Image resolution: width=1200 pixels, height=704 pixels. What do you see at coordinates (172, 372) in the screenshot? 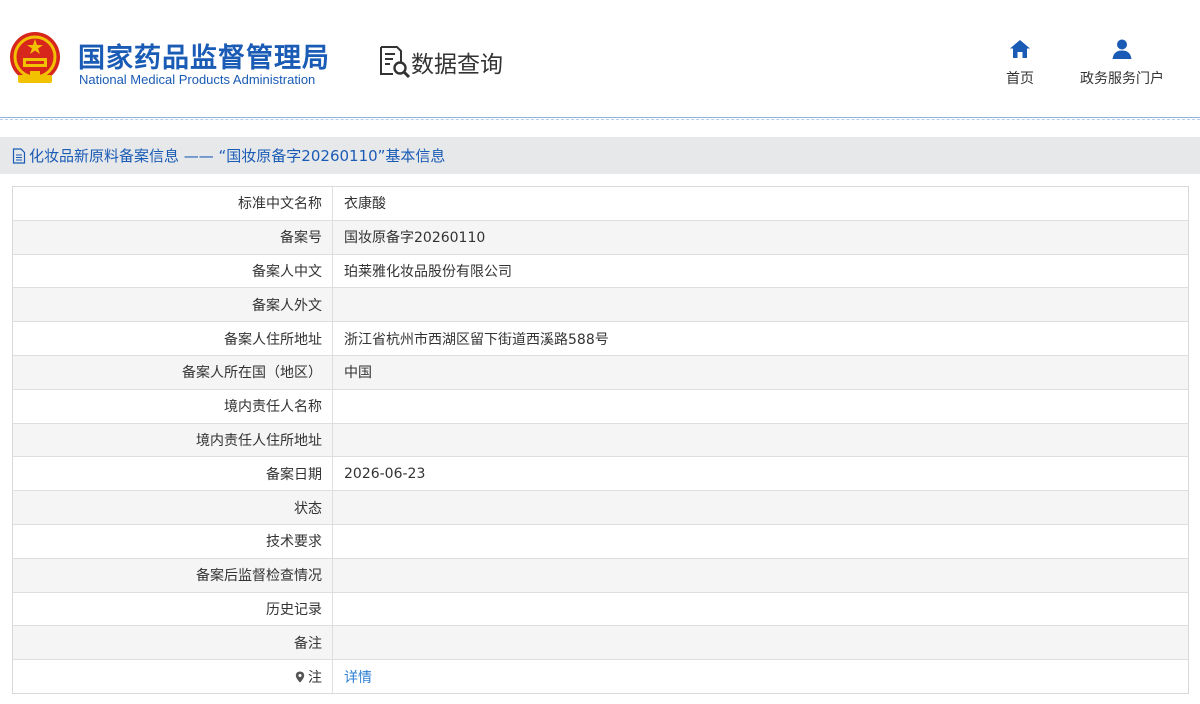
I see `row-label: 备案人所在国（地区）` at bounding box center [172, 372].